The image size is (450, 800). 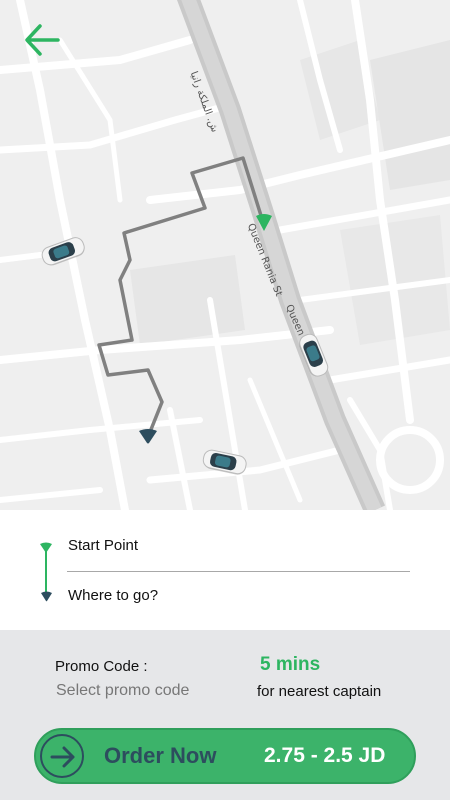 I want to click on select-promo-code: Select promo code, so click(x=122, y=691).